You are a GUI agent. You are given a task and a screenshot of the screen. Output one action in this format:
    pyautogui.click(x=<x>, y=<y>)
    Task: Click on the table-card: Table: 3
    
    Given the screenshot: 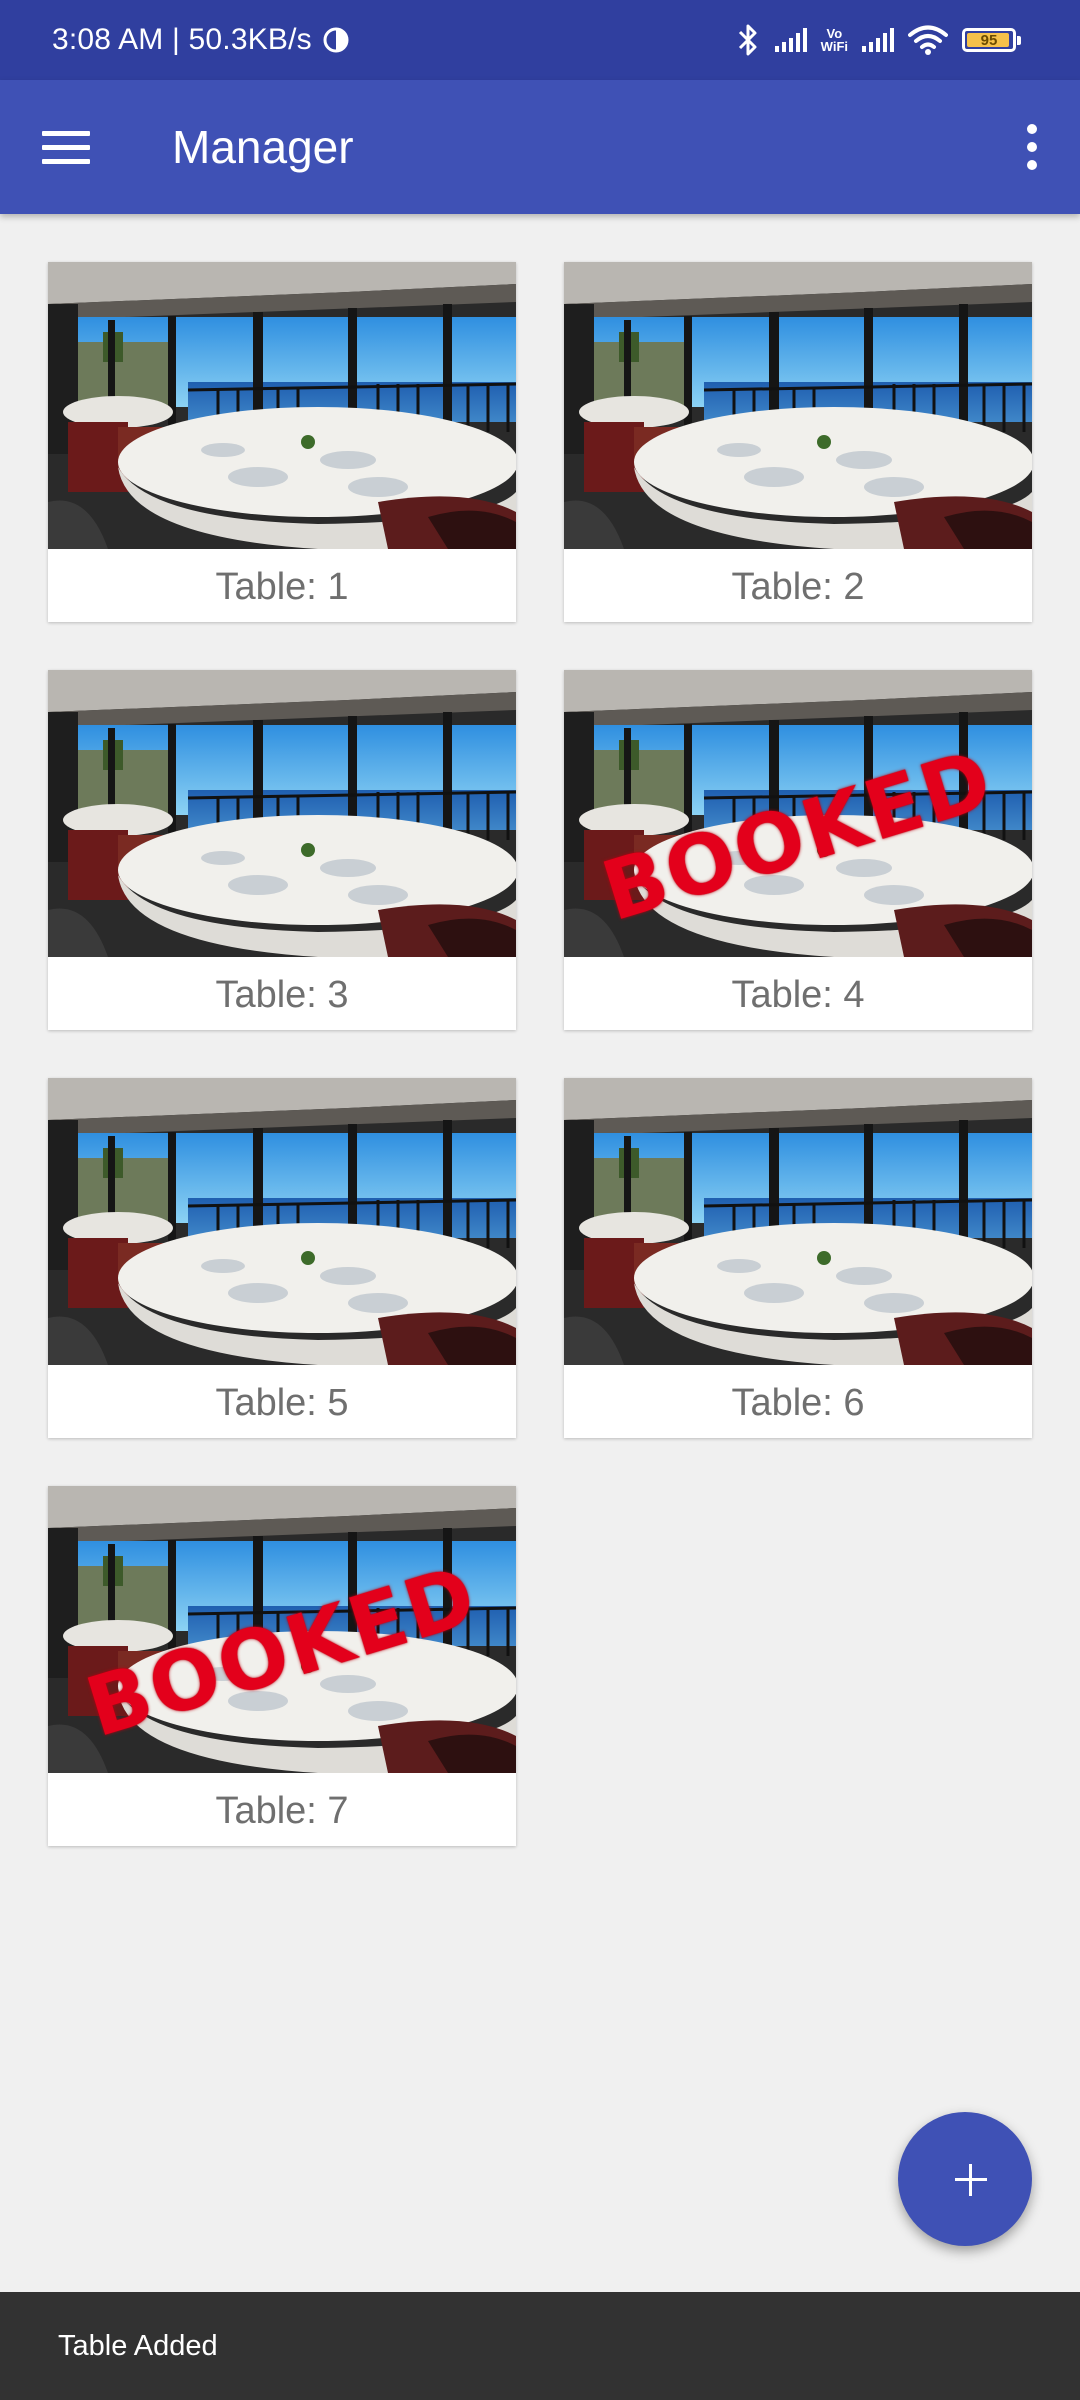 What is the action you would take?
    pyautogui.click(x=282, y=850)
    